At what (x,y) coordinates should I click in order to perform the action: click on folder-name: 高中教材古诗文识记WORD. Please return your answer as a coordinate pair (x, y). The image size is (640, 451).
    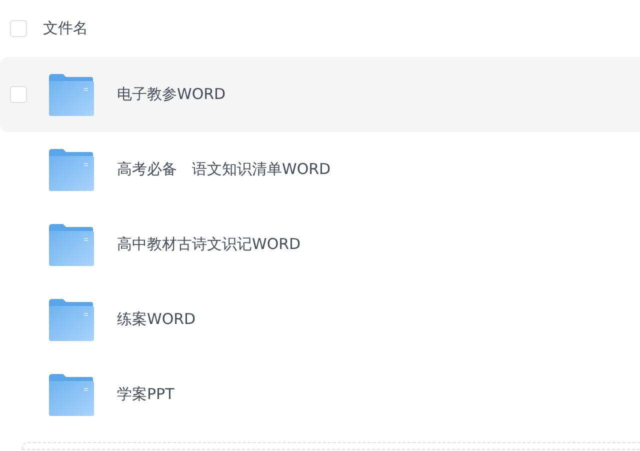
    Looking at the image, I should click on (209, 244).